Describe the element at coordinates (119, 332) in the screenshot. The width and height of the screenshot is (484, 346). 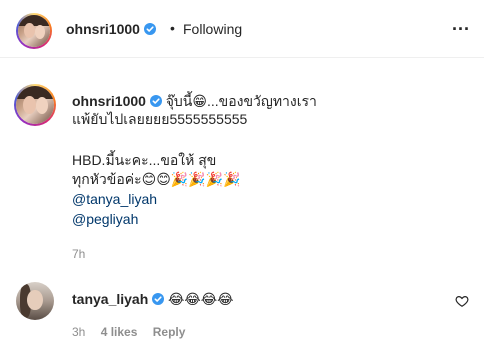
I see `comment-likes: 4 likes` at that location.